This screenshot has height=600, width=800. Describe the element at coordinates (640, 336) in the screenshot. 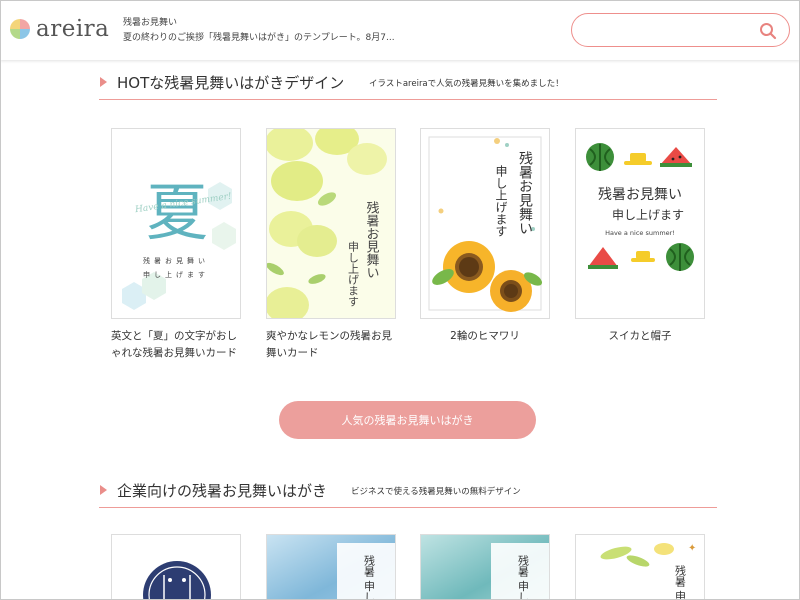

I see `card-caption: スイカと帽子` at that location.